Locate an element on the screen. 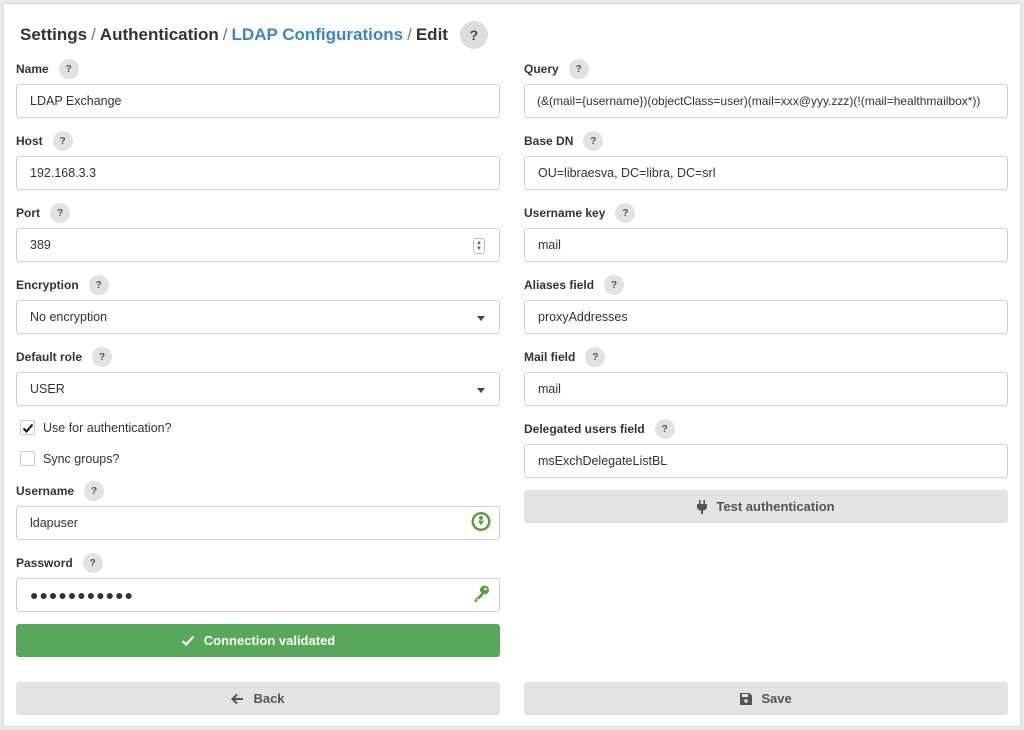 Image resolution: width=1024 pixels, height=730 pixels. mail-field-input: mail is located at coordinates (766, 389).